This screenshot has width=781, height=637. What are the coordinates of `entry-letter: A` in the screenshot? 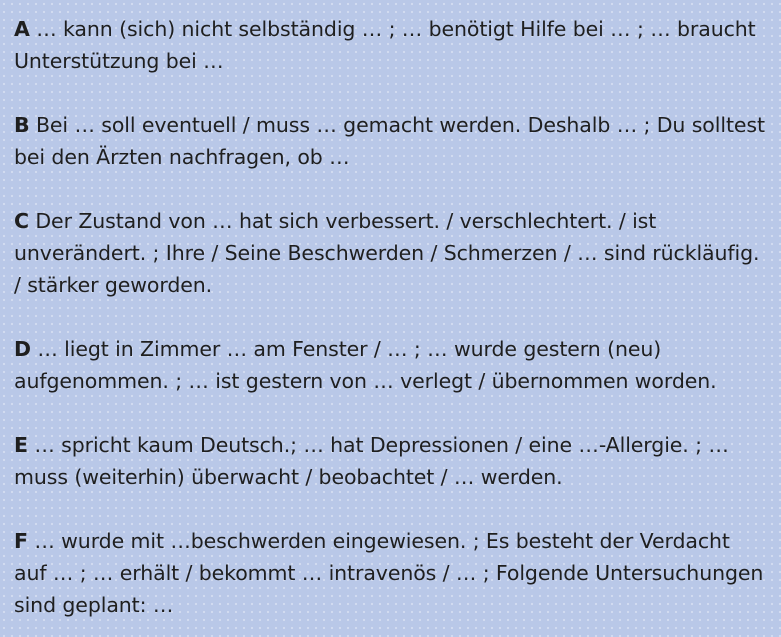 It's located at (22, 29).